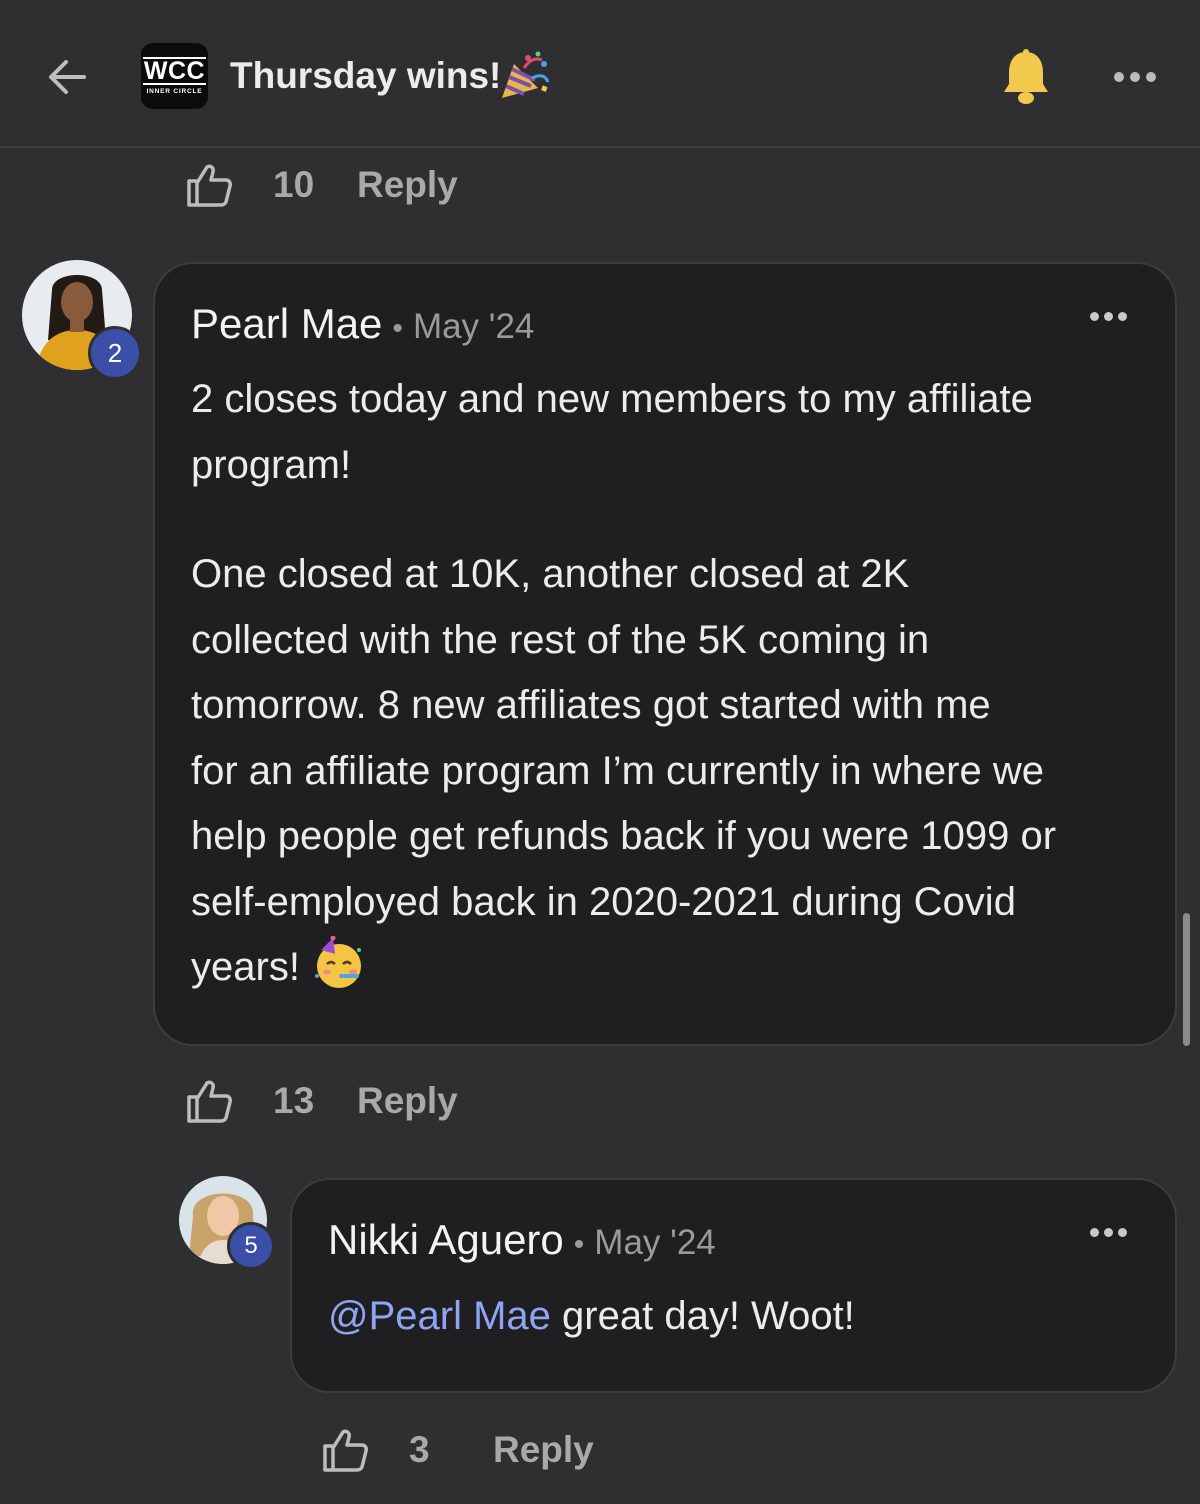  I want to click on comment-actions: 10 Reply, so click(320, 185).